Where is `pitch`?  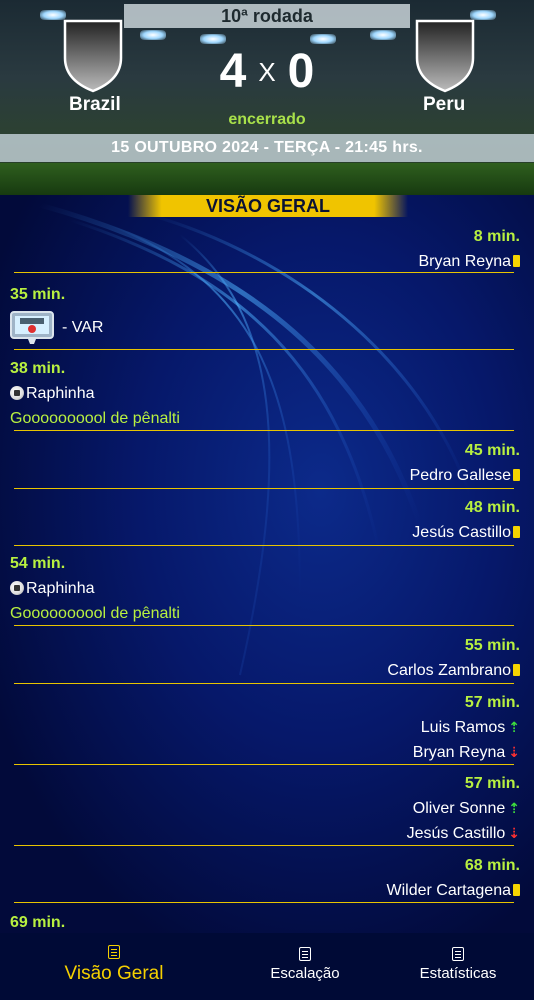
pitch is located at coordinates (267, 179).